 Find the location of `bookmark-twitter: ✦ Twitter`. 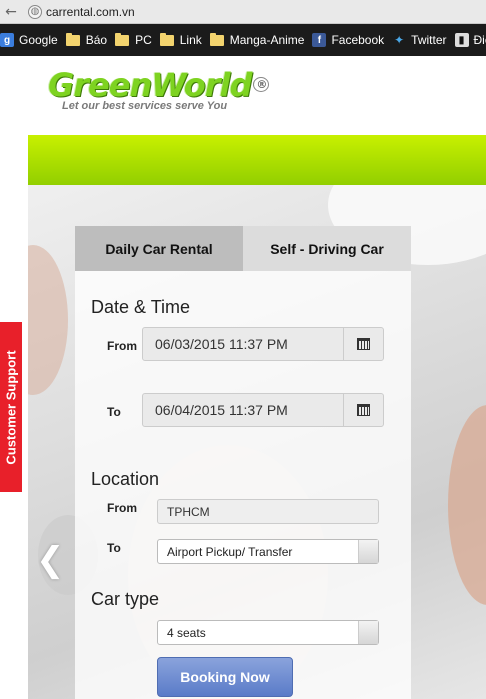

bookmark-twitter: ✦ Twitter is located at coordinates (419, 40).